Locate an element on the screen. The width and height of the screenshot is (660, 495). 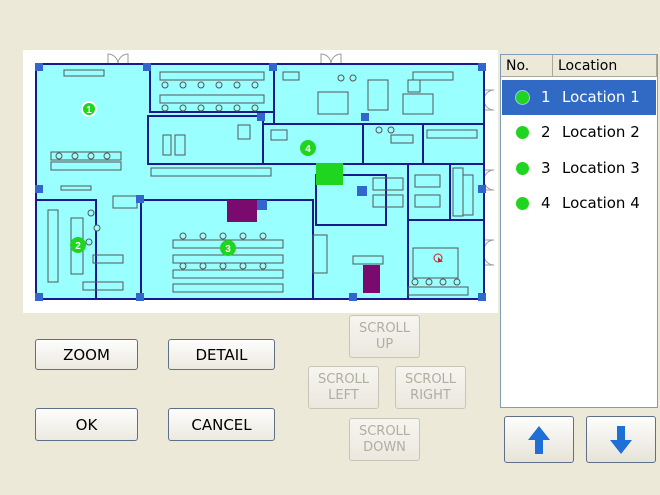
location-marker-4: 4 is located at coordinates (308, 148).